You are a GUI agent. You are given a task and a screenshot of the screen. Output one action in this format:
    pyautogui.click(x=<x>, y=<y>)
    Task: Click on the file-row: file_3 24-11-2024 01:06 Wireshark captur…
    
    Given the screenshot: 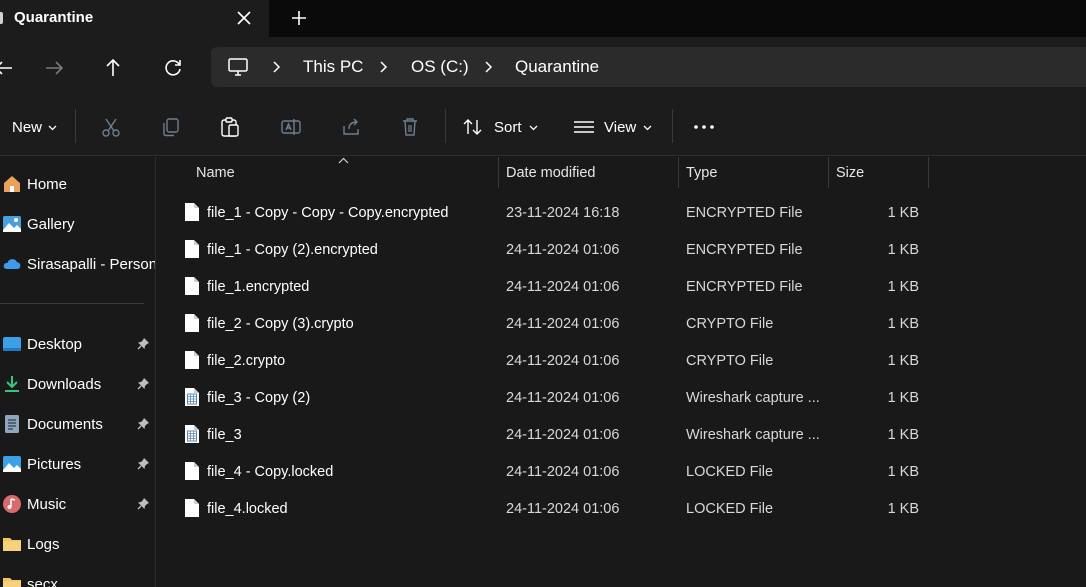 What is the action you would take?
    pyautogui.click(x=621, y=434)
    